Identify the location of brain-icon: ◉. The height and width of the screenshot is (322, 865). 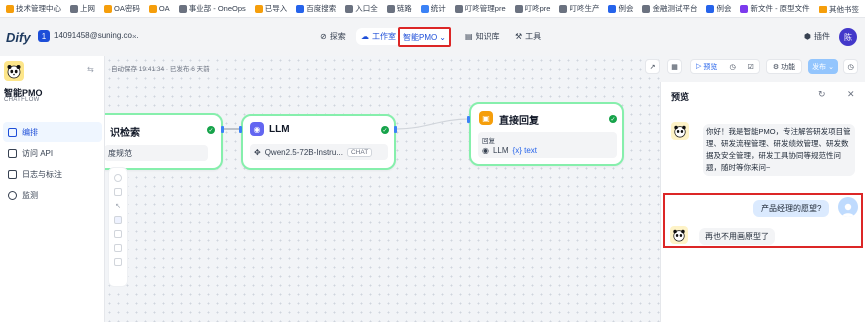
(257, 129).